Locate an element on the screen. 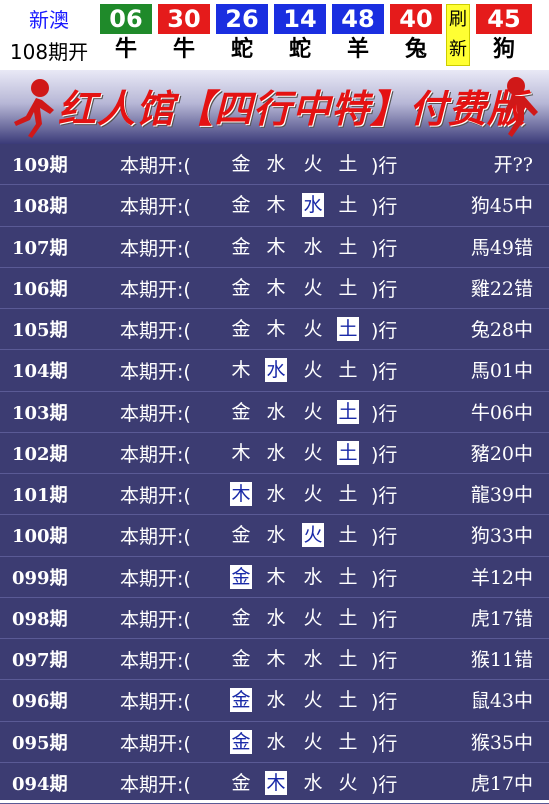  result-text: 雞22错 is located at coordinates (501, 288).